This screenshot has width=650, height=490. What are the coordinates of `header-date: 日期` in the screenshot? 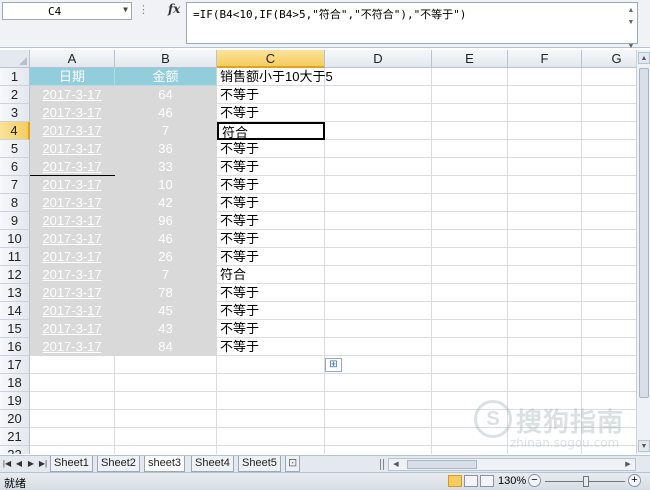 It's located at (72, 77).